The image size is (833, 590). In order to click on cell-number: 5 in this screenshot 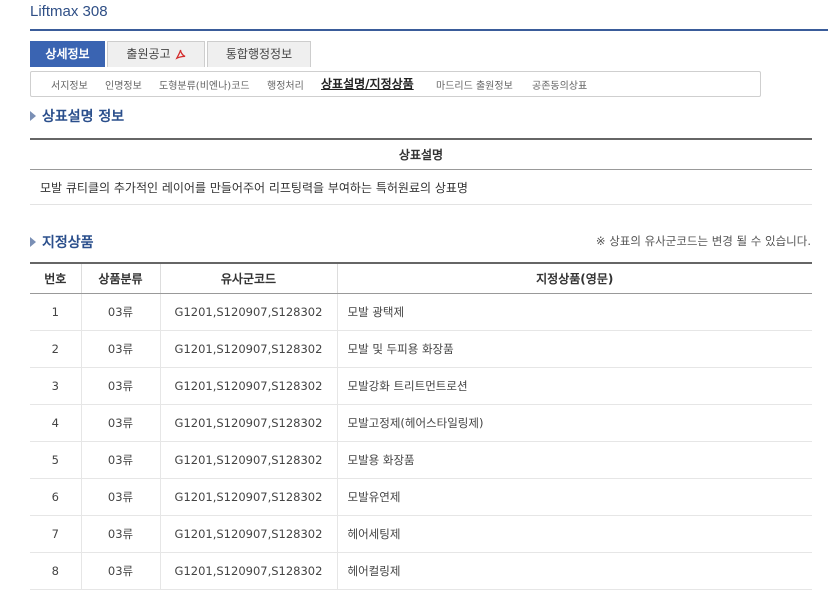, I will do `click(55, 460)`.